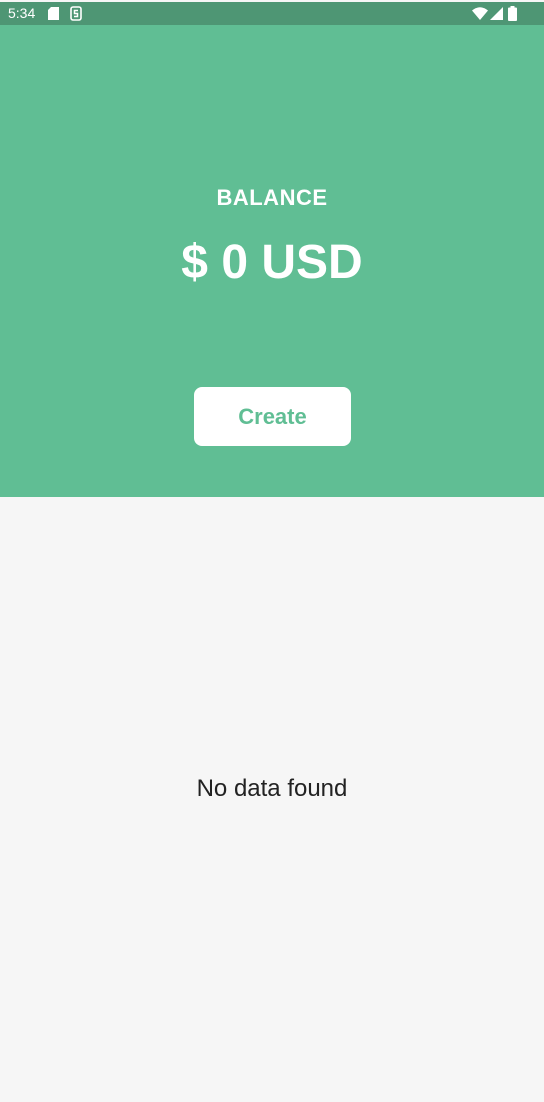 The height and width of the screenshot is (1102, 544). What do you see at coordinates (512, 16) in the screenshot?
I see `battery-icon` at bounding box center [512, 16].